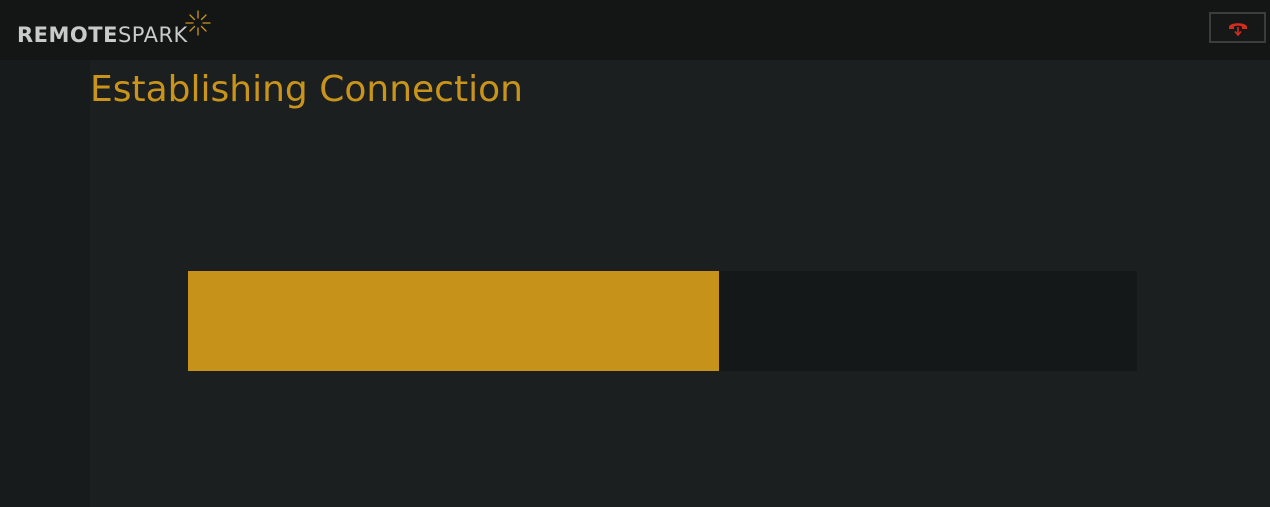  What do you see at coordinates (198, 23) in the screenshot?
I see `spark-icon` at bounding box center [198, 23].